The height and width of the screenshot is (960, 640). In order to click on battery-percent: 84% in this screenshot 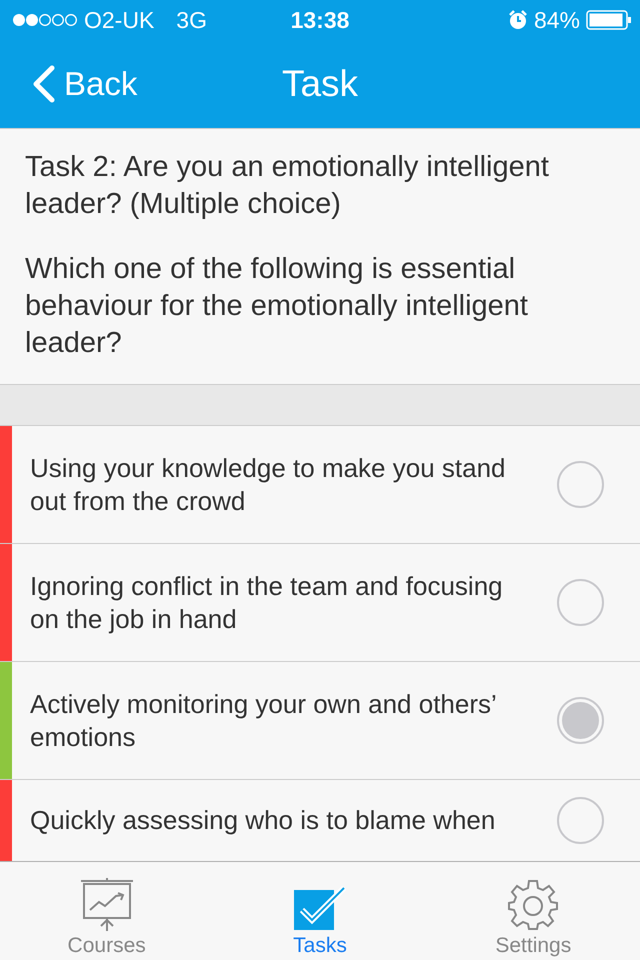, I will do `click(557, 20)`.